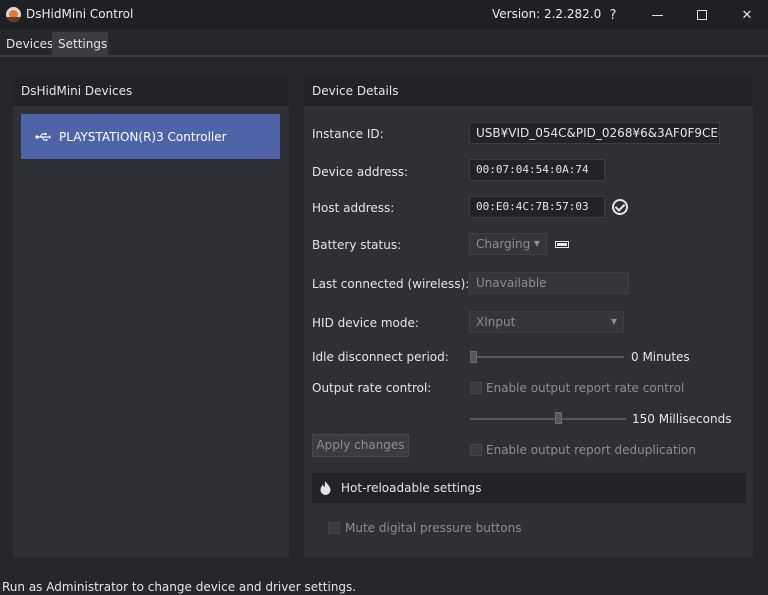 The width and height of the screenshot is (768, 595). I want to click on idle-disconnect-slider-thumb, so click(473, 357).